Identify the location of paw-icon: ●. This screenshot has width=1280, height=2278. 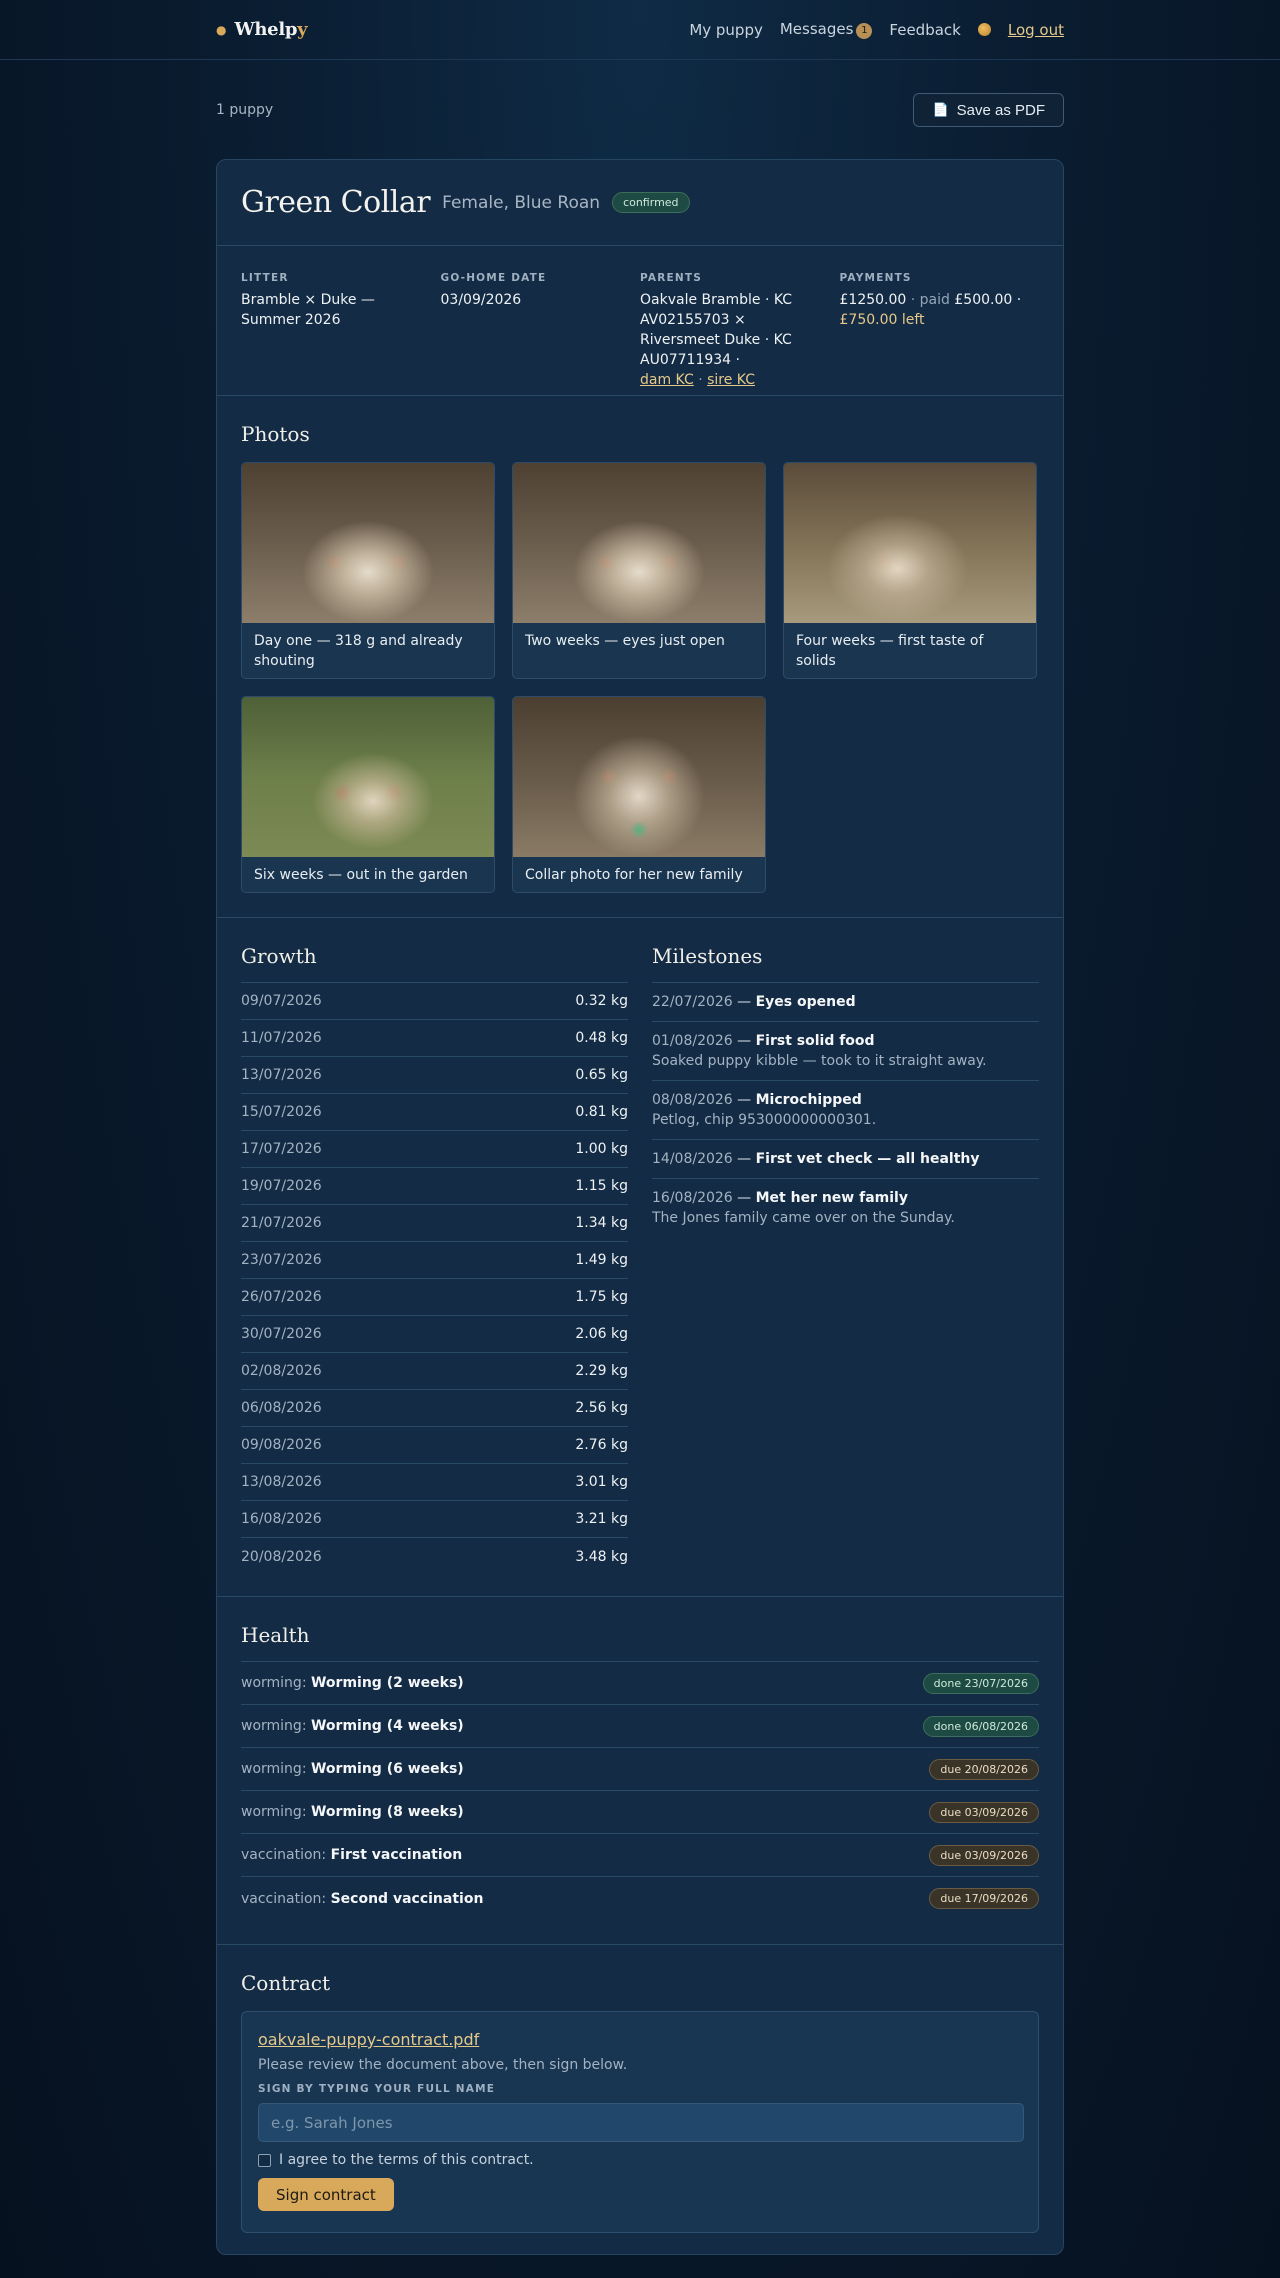
(221, 29).